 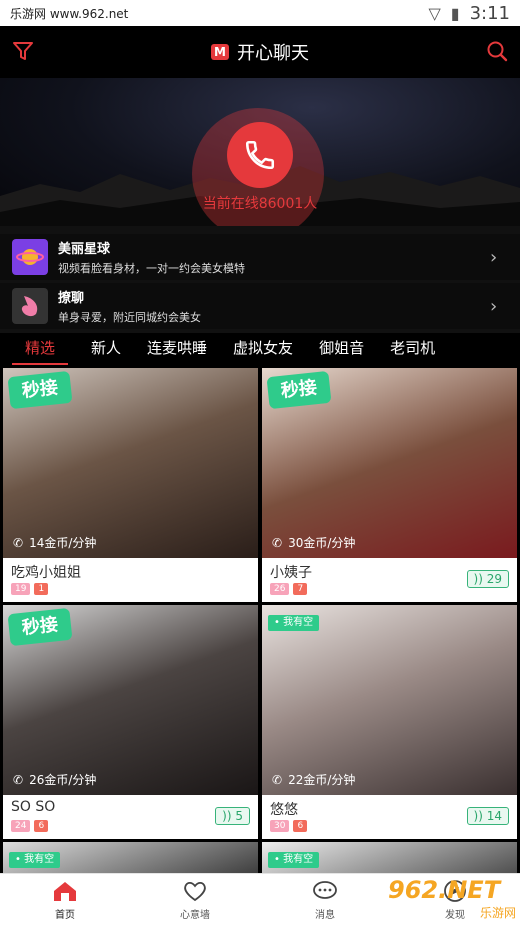 What do you see at coordinates (325, 915) in the screenshot?
I see `nav-label: 消息` at bounding box center [325, 915].